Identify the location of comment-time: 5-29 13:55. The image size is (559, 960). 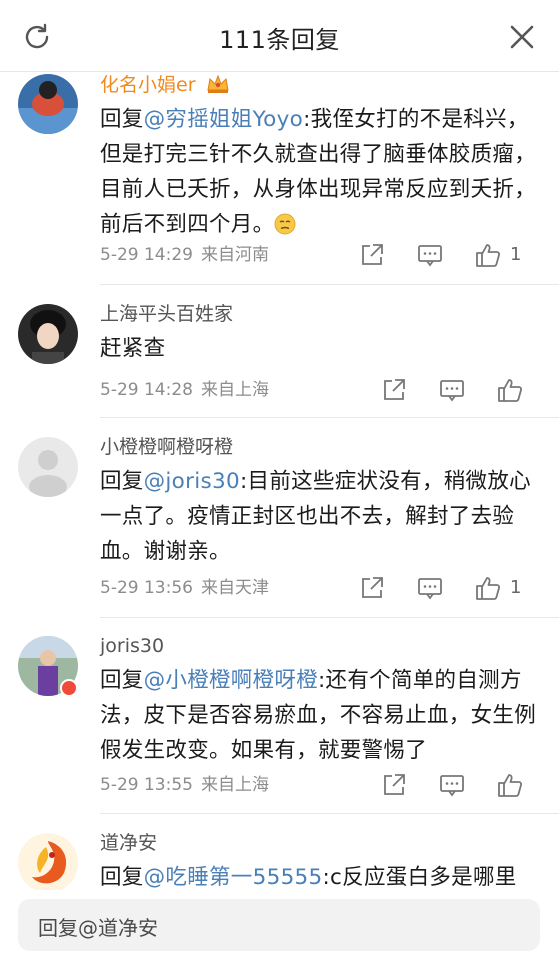
(146, 785).